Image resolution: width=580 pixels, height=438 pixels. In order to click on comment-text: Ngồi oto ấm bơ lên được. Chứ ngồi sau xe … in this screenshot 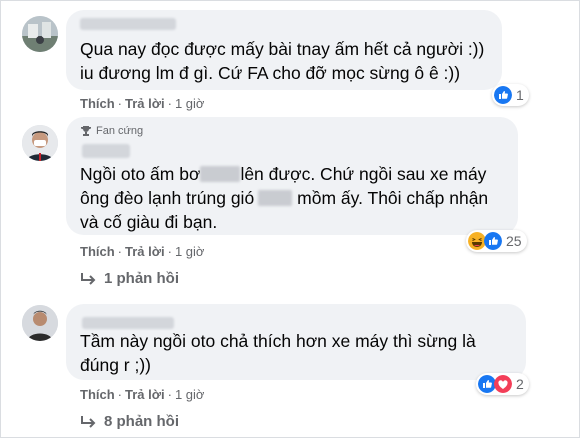, I will do `click(295, 198)`.